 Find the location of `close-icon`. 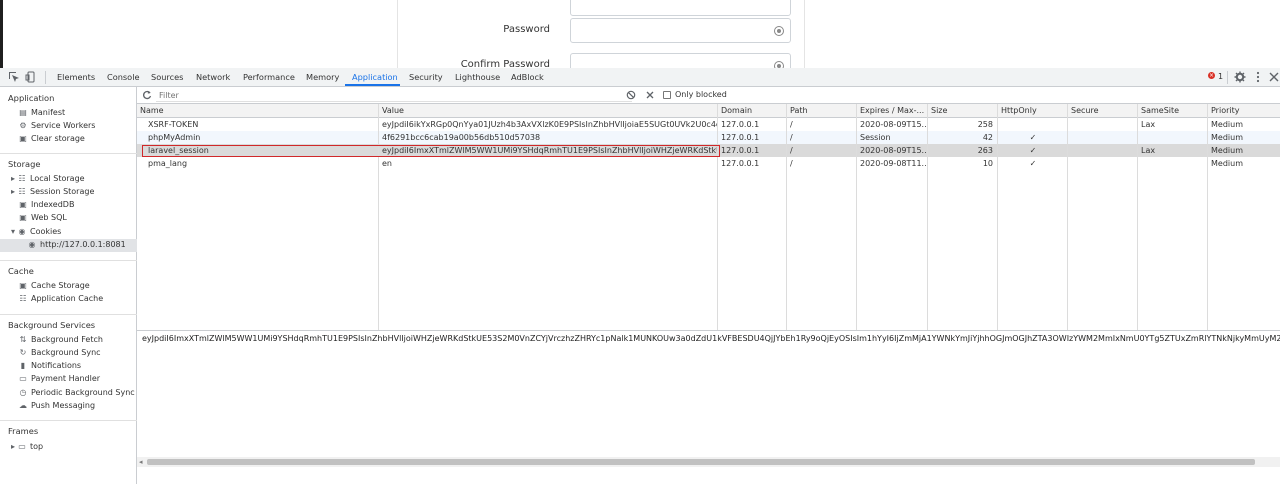

close-icon is located at coordinates (1274, 77).